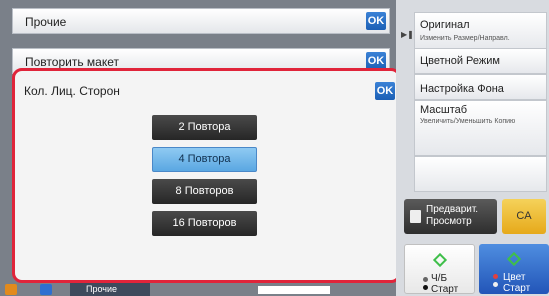 The height and width of the screenshot is (296, 549). I want to click on play-icon: ▶❚, so click(407, 34).